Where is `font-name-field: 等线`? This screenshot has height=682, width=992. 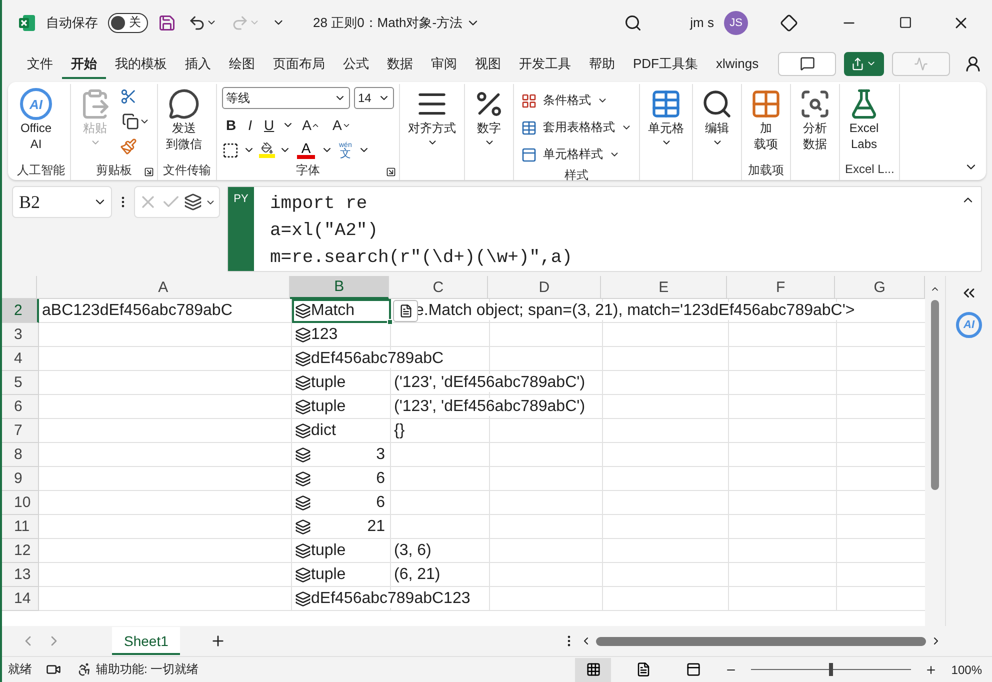 font-name-field: 等线 is located at coordinates (286, 98).